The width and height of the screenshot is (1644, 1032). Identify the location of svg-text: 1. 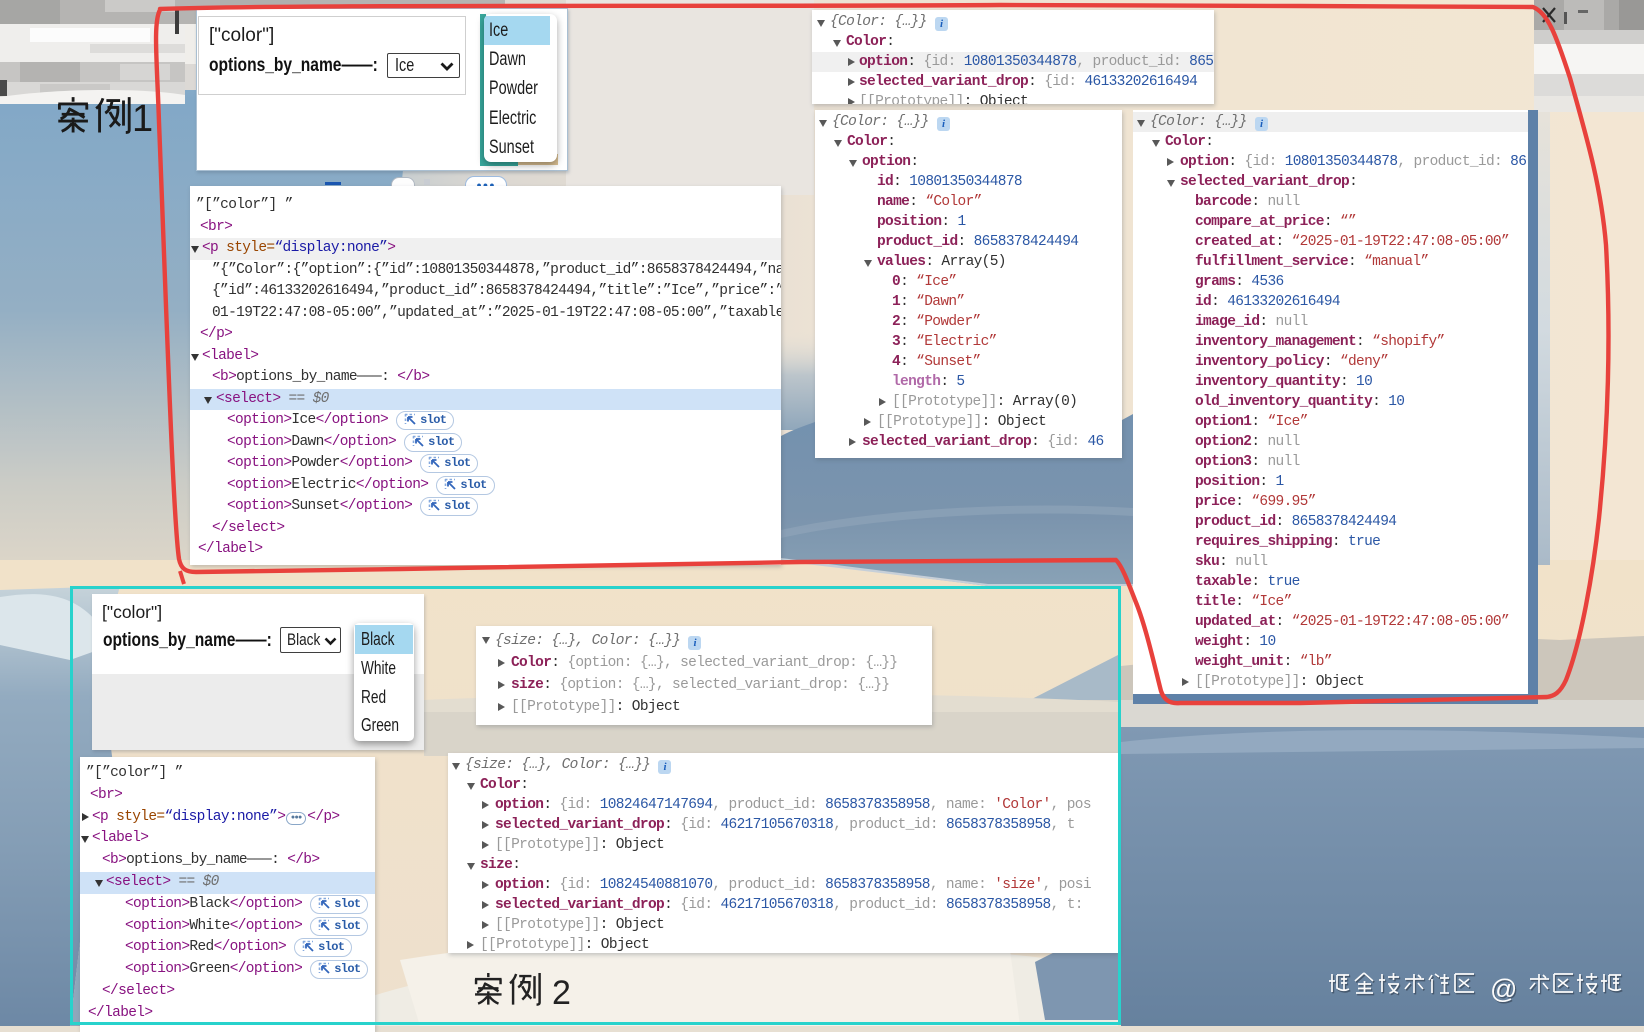
(142, 118).